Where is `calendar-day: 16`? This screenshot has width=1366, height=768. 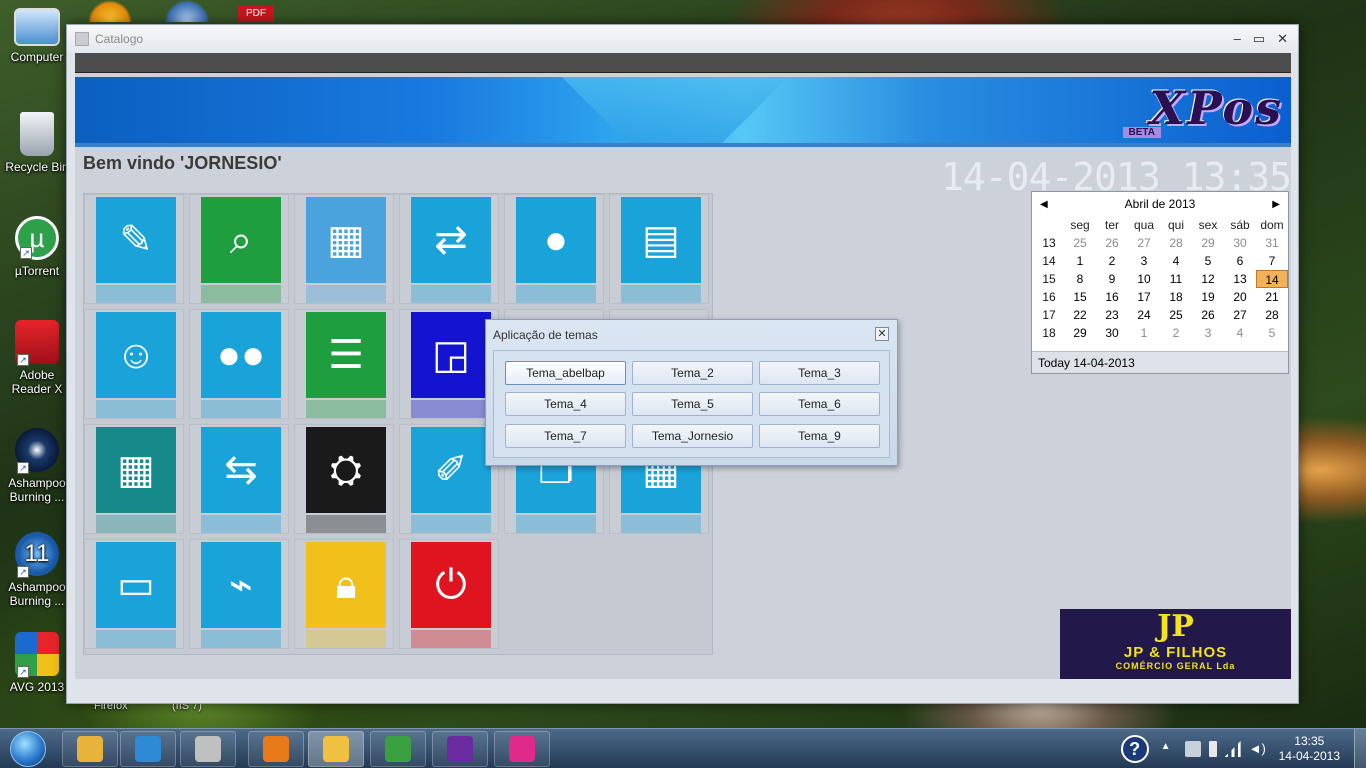 calendar-day: 16 is located at coordinates (1112, 297).